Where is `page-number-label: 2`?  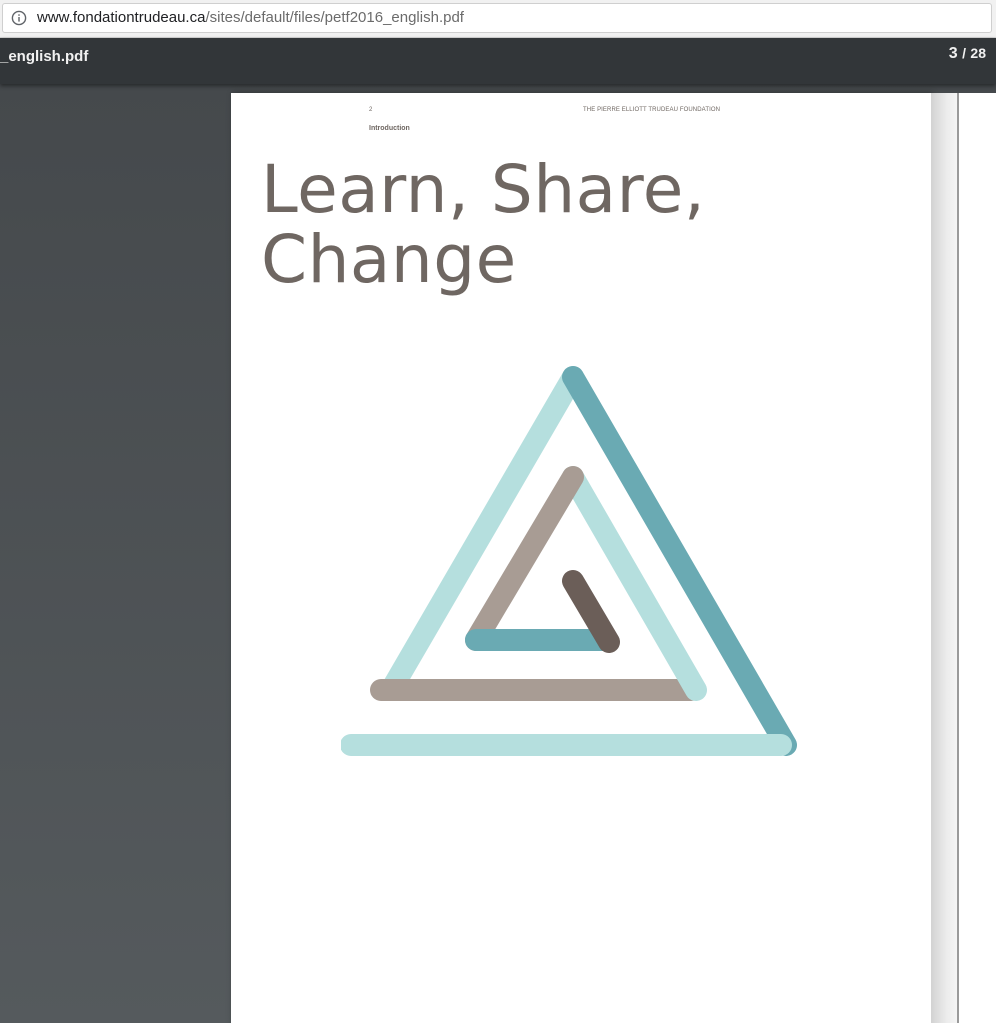 page-number-label: 2 is located at coordinates (371, 110).